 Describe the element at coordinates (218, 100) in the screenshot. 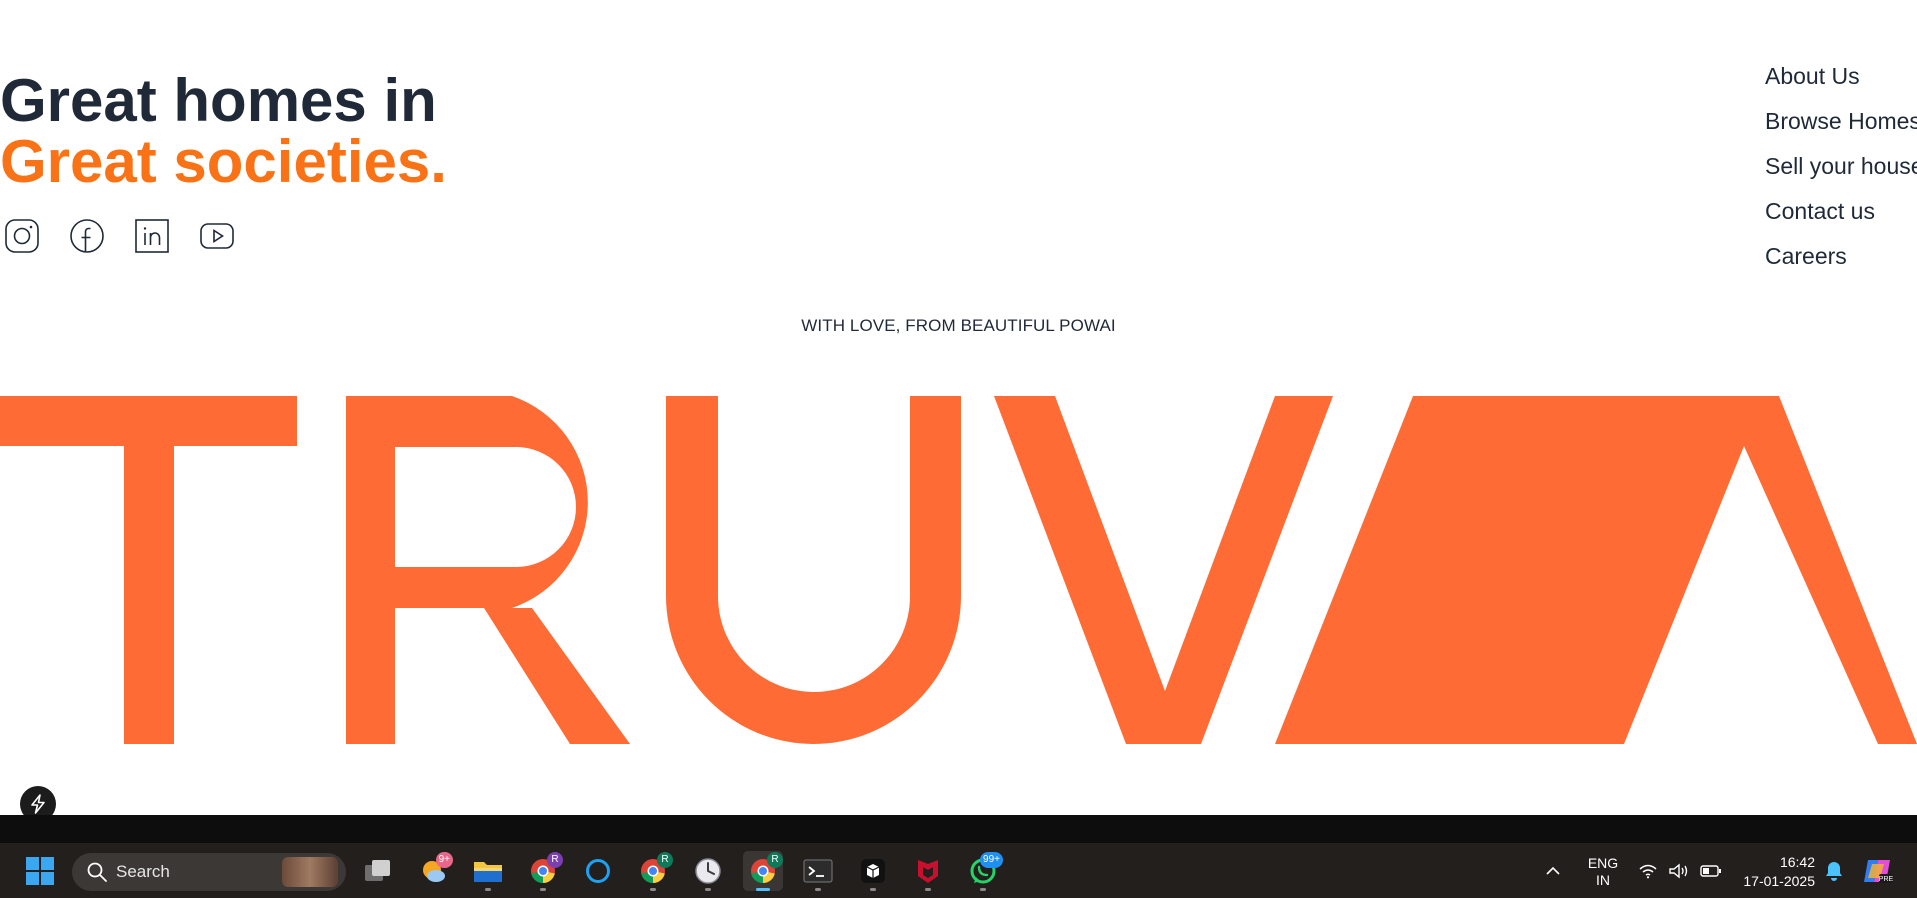

I see `hero-line-1: Great homes in` at that location.